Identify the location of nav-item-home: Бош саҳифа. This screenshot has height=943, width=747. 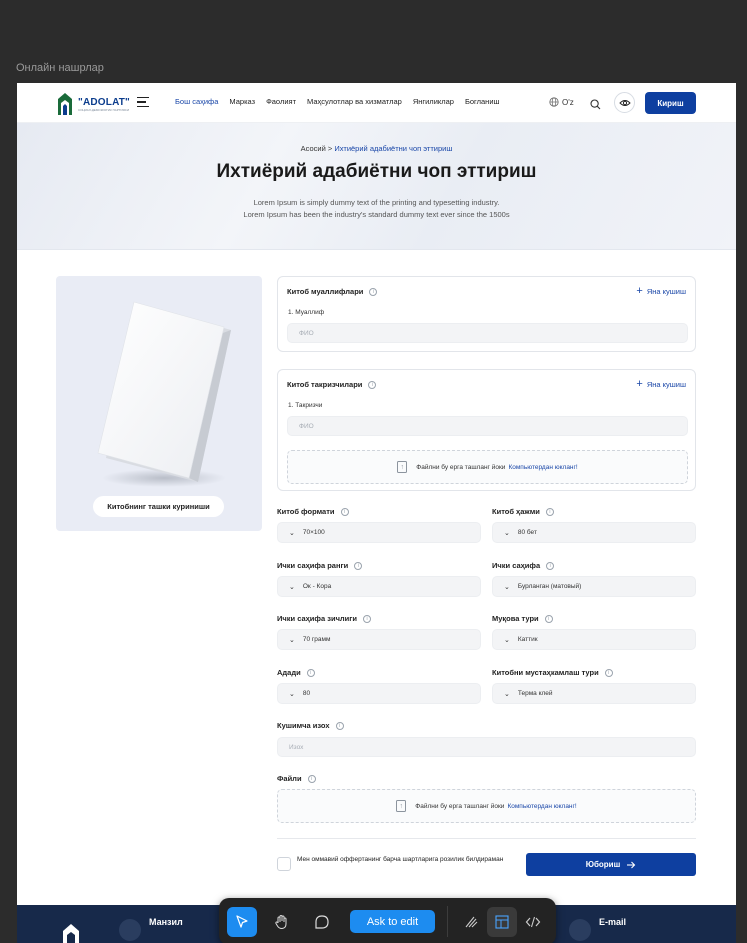
(196, 101).